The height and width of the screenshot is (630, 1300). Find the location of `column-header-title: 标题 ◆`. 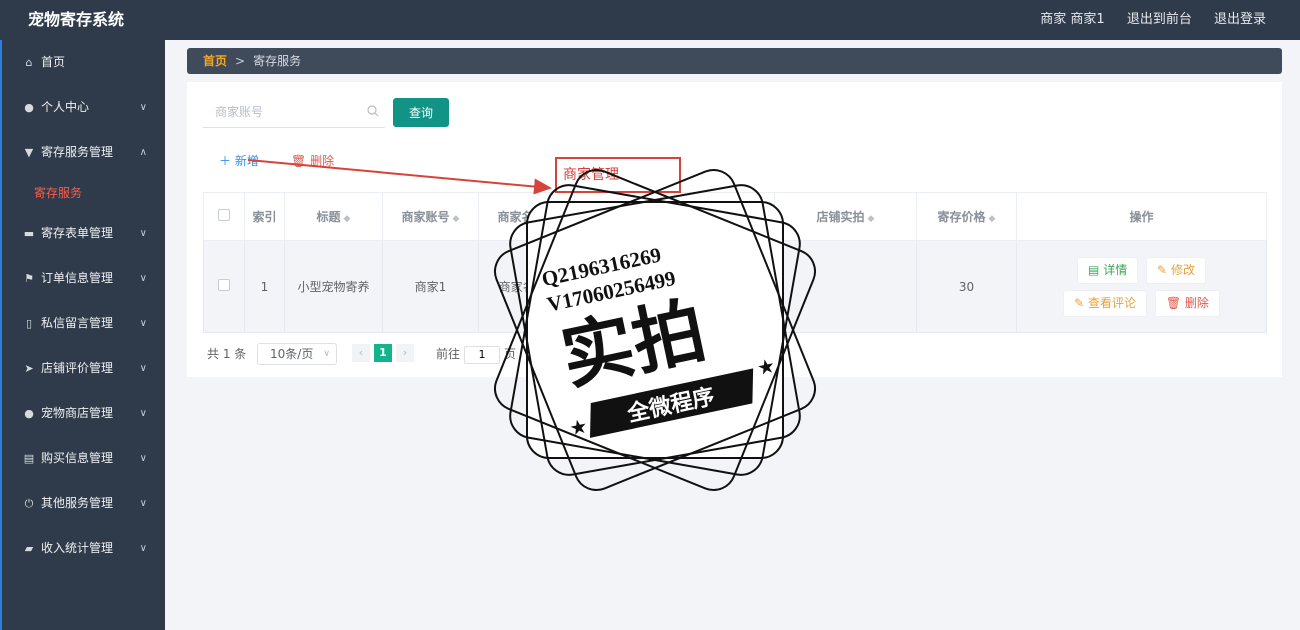

column-header-title: 标题 ◆ is located at coordinates (333, 216).